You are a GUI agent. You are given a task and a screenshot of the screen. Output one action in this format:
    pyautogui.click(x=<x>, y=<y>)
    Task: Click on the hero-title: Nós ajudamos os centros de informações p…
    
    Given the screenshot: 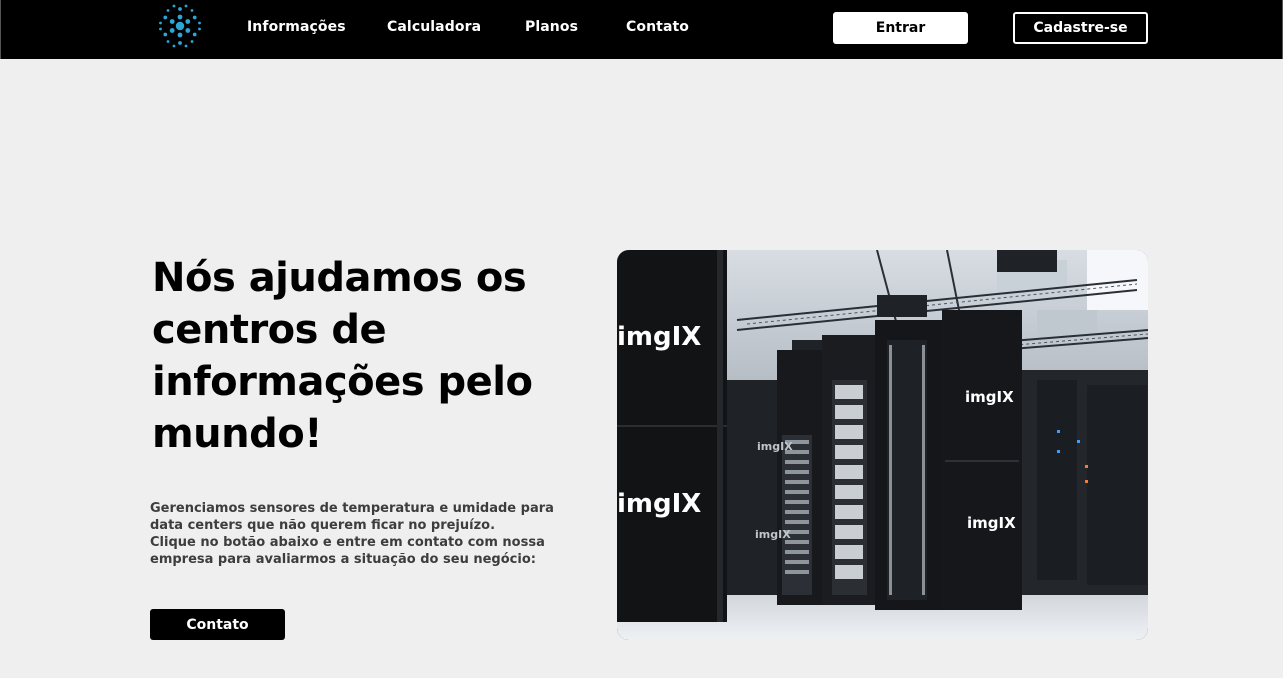 What is the action you would take?
    pyautogui.click(x=342, y=356)
    